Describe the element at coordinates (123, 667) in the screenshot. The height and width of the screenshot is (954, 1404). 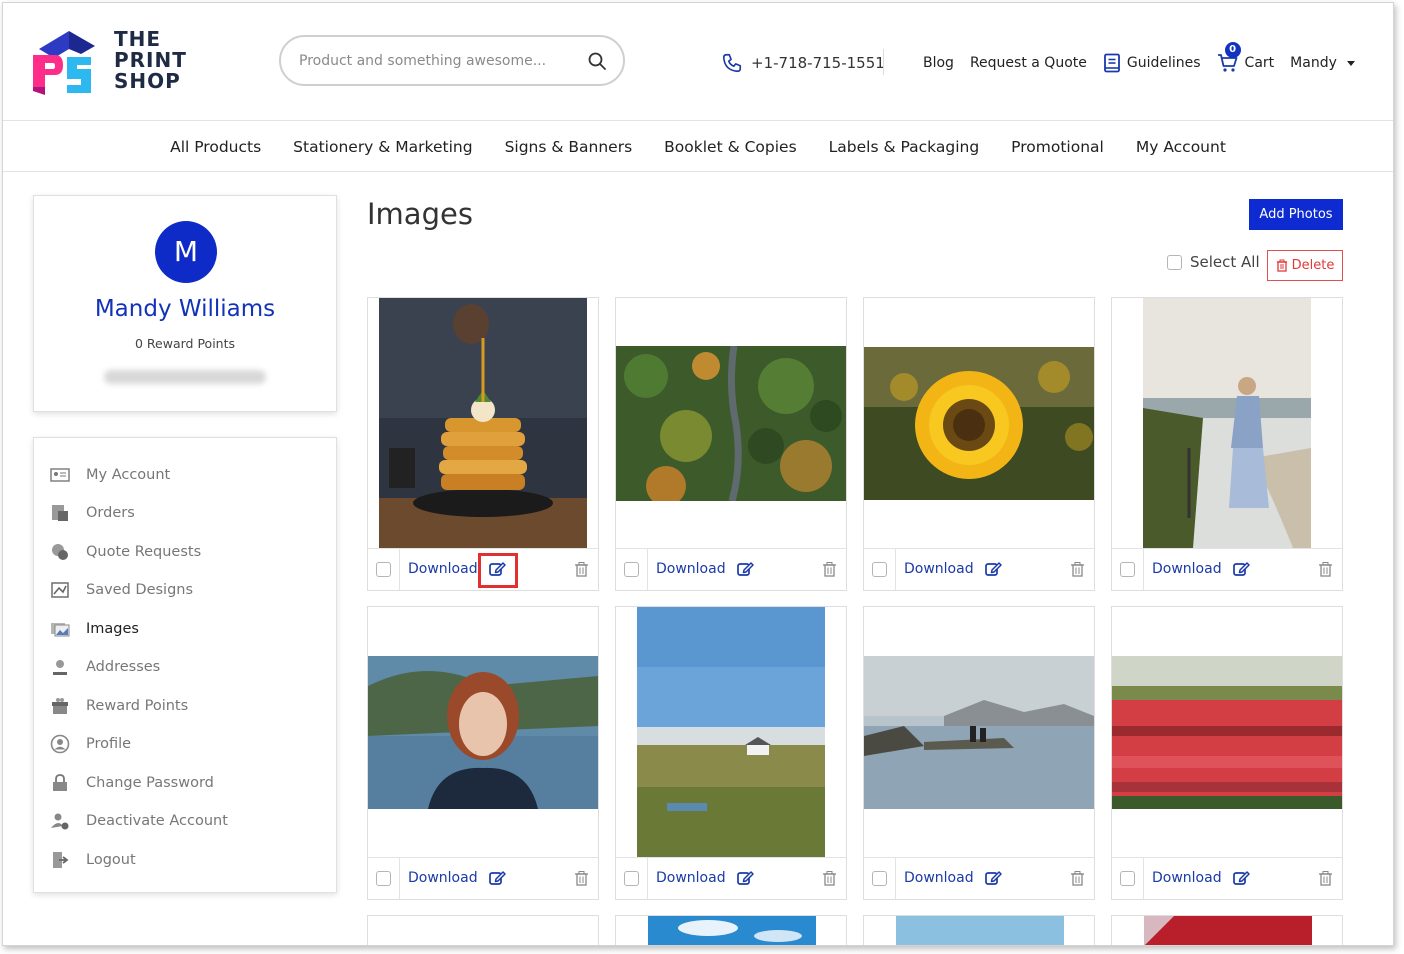
I see `menu-label: Addresses` at that location.